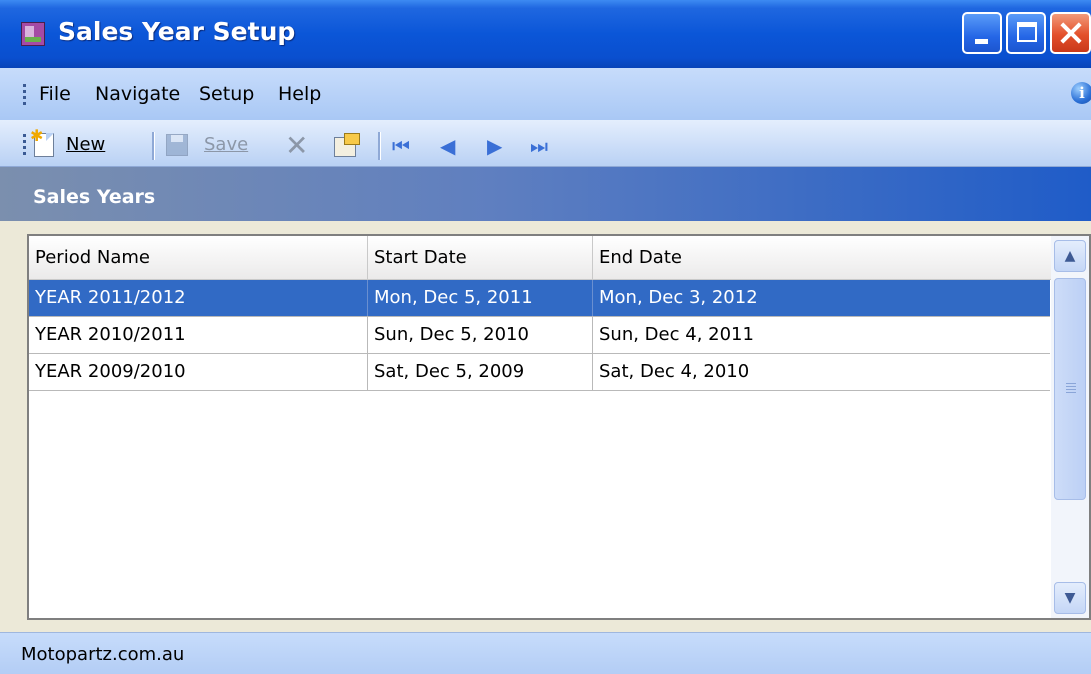  What do you see at coordinates (55, 94) in the screenshot?
I see `menu-file: File` at bounding box center [55, 94].